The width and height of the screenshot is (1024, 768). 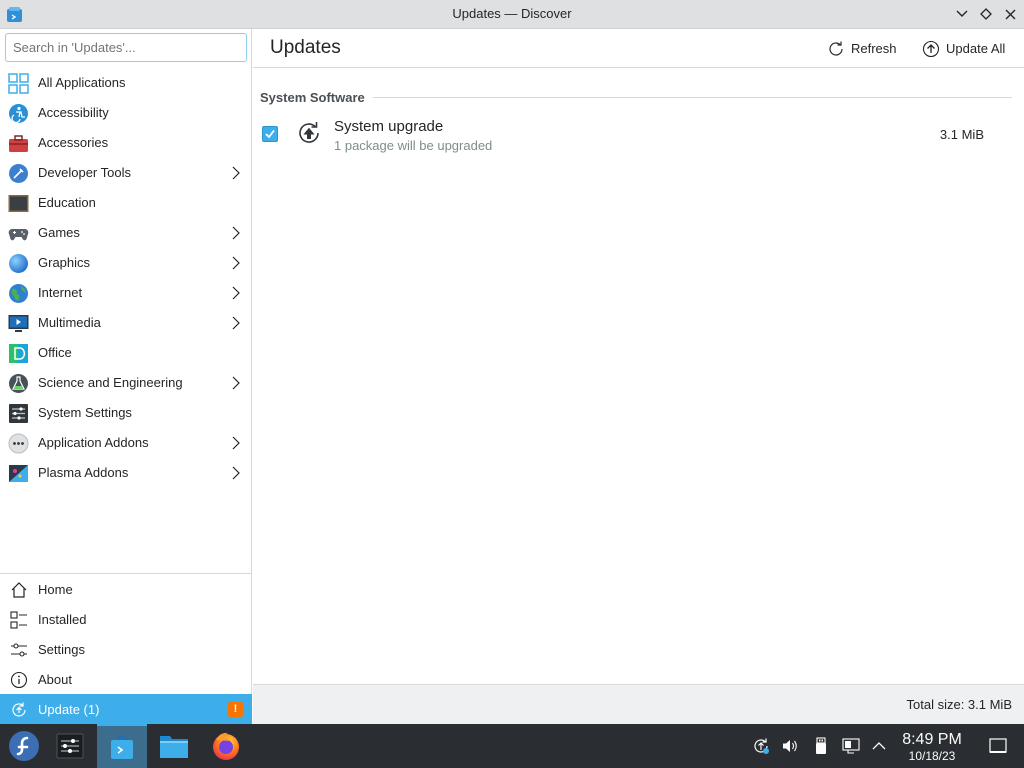 I want to click on category-label: Games, so click(x=59, y=232).